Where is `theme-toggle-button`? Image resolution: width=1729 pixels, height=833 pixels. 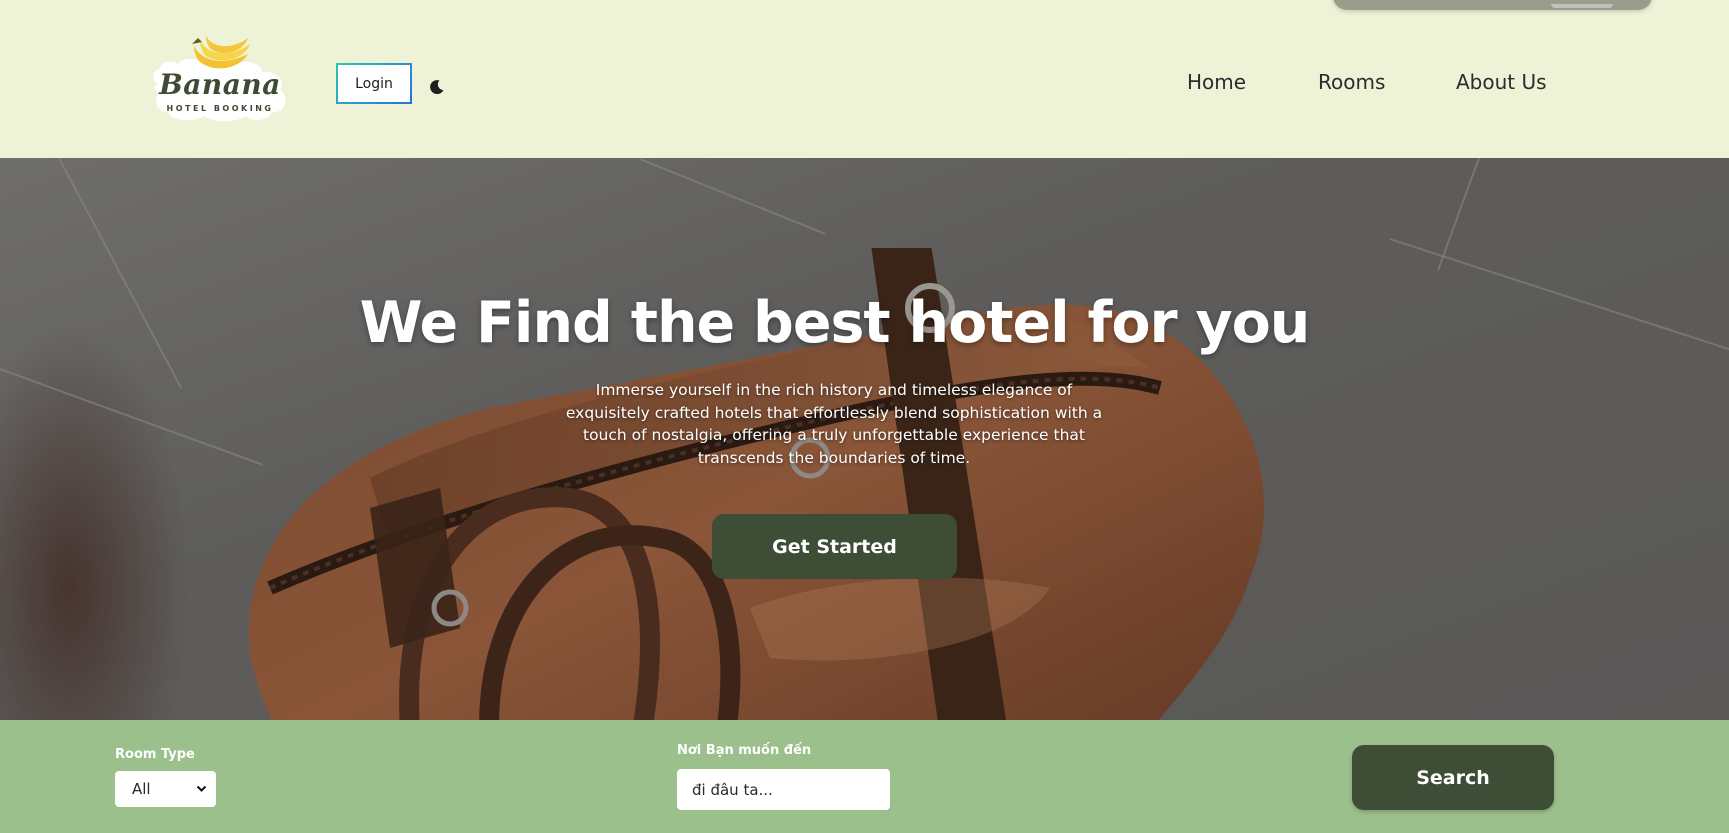 theme-toggle-button is located at coordinates (437, 87).